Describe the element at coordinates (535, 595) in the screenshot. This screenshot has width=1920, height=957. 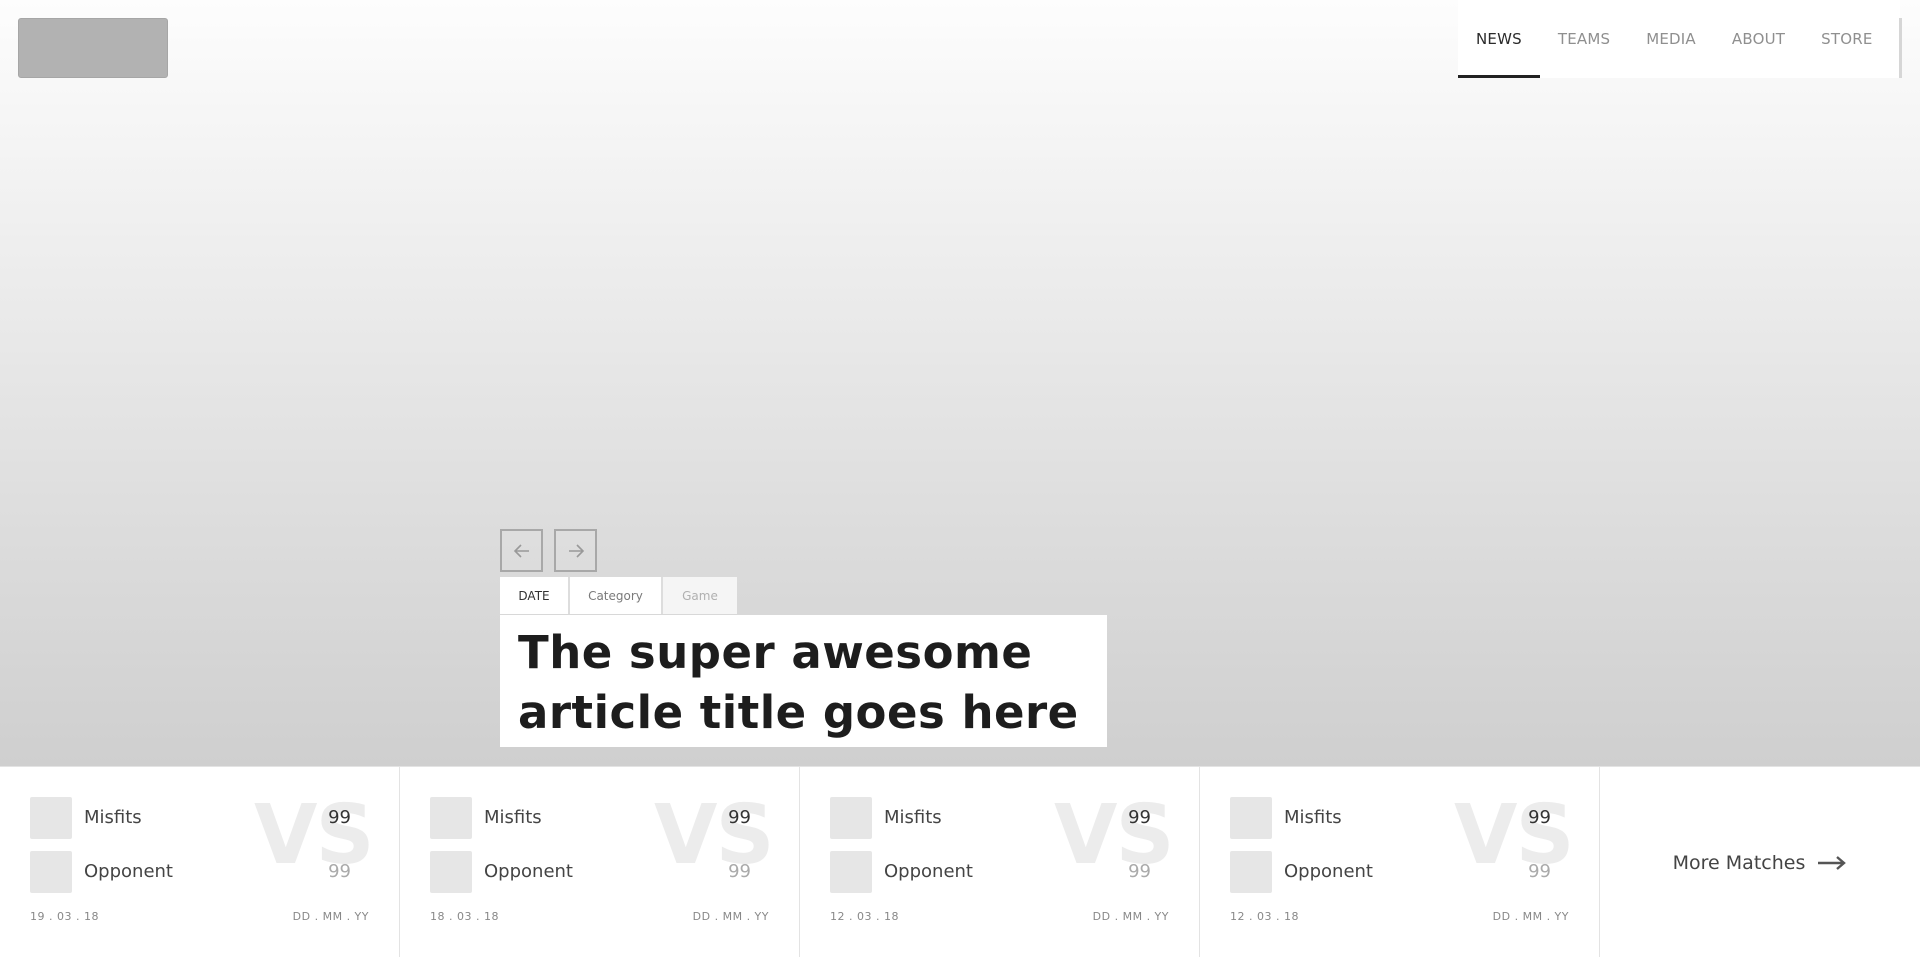
I see `tag-date: DATE` at that location.